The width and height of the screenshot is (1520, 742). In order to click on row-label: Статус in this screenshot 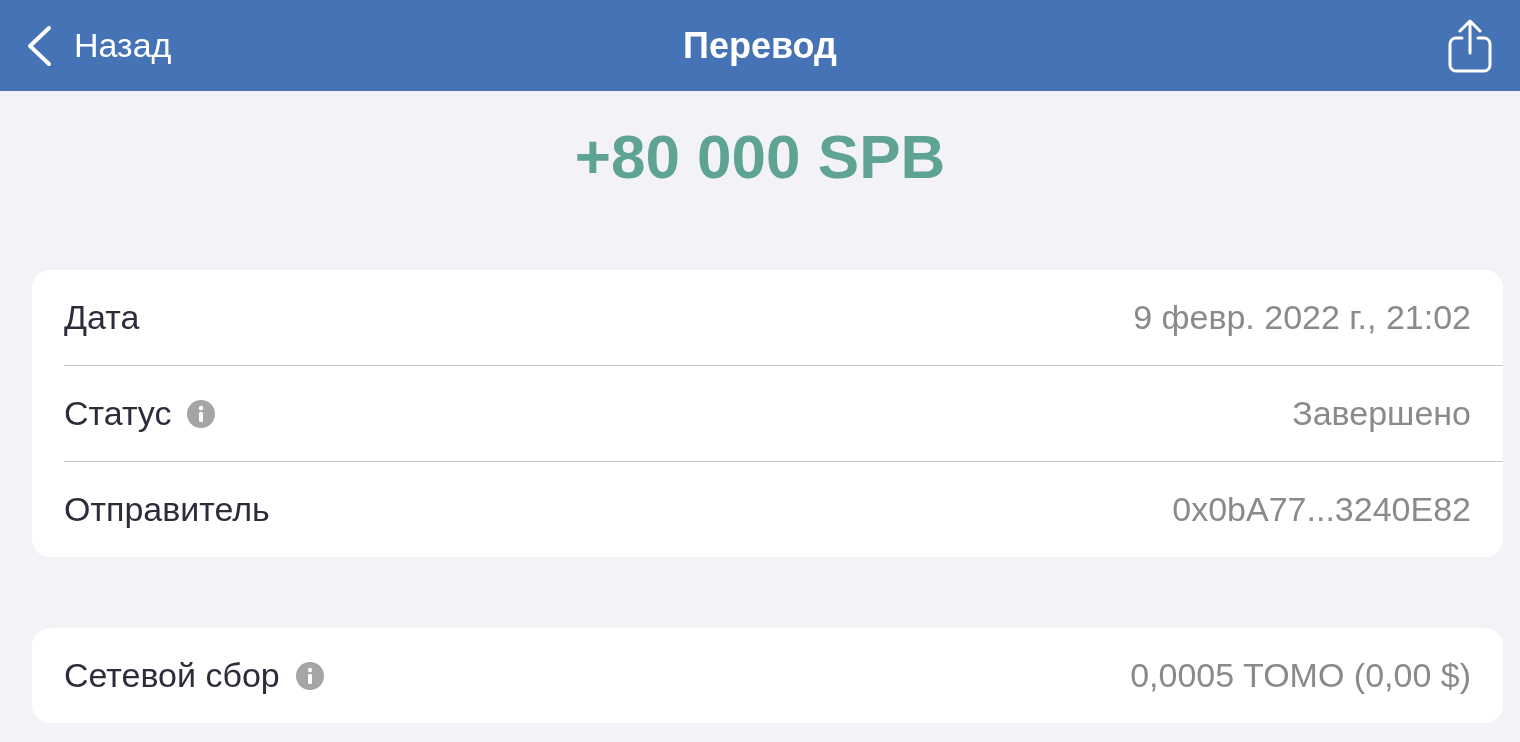, I will do `click(118, 413)`.